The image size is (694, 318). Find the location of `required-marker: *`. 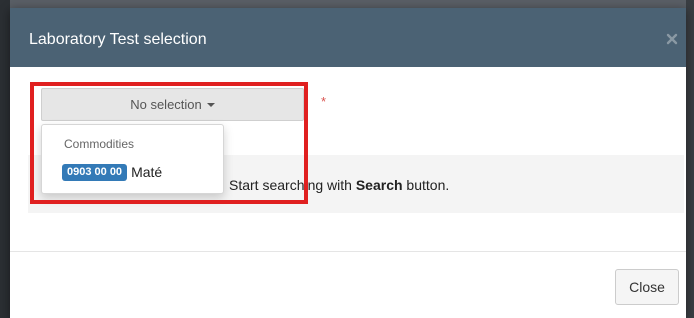

required-marker: * is located at coordinates (324, 101).